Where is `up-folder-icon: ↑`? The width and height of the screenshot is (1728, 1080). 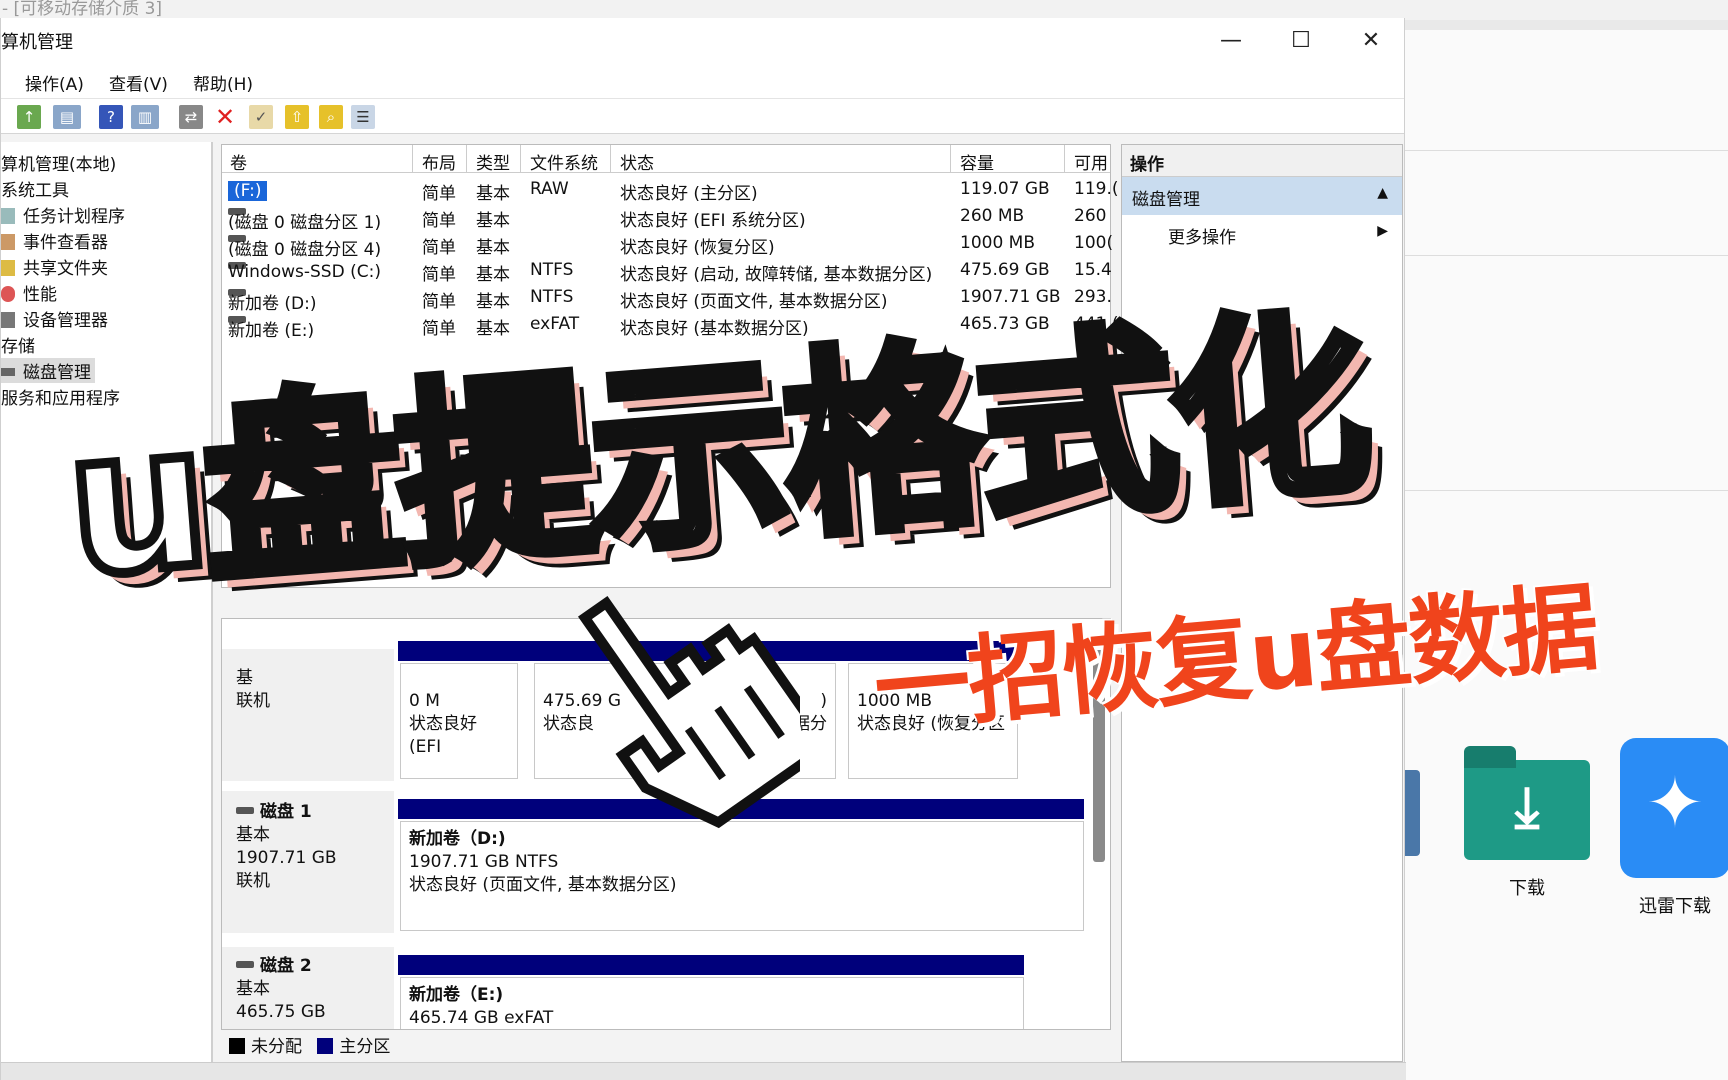
up-folder-icon: ↑ is located at coordinates (29, 117).